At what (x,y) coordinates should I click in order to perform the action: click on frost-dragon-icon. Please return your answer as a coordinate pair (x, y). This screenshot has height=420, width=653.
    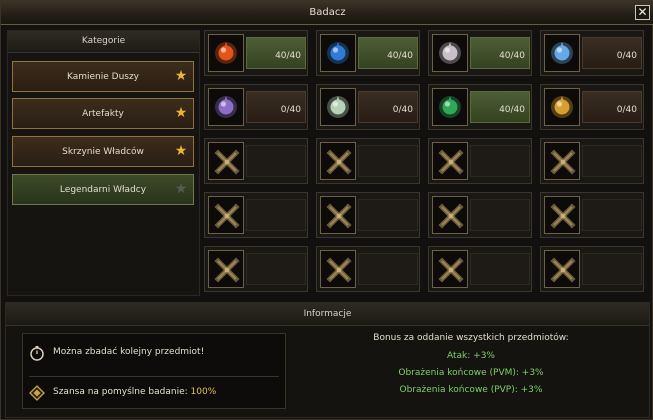
    Looking at the image, I should click on (562, 53).